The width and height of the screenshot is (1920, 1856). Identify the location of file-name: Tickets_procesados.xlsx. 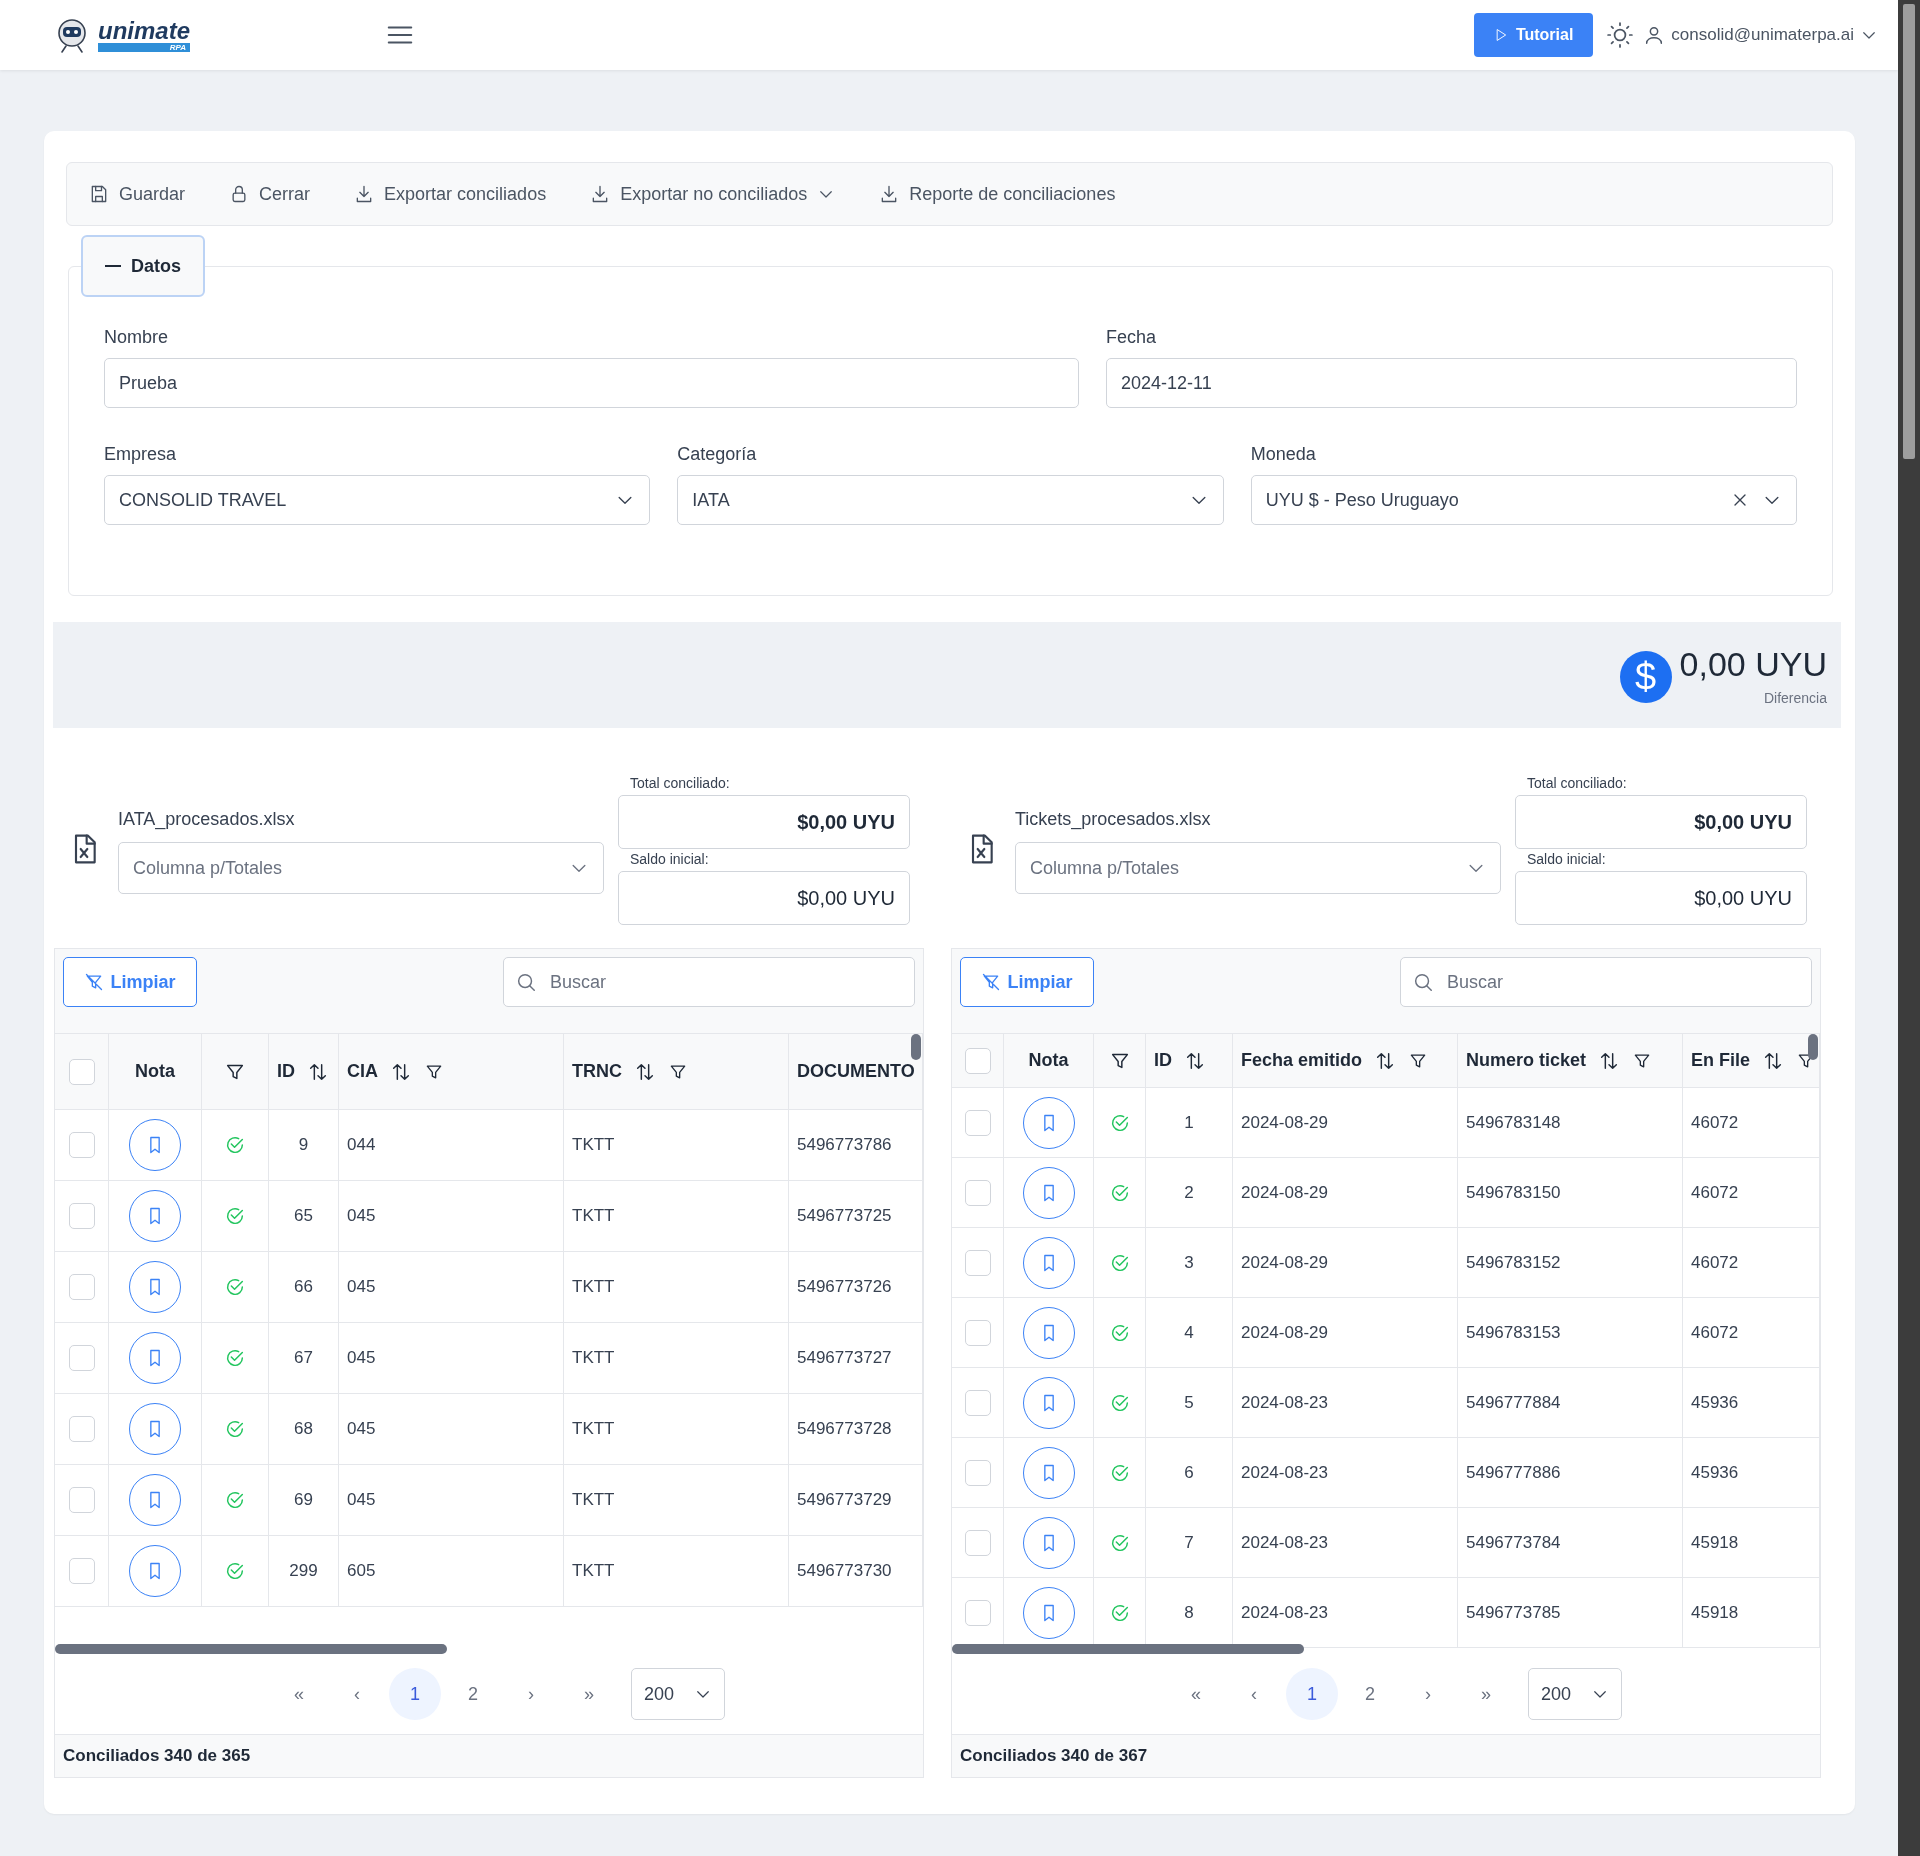
(1113, 819).